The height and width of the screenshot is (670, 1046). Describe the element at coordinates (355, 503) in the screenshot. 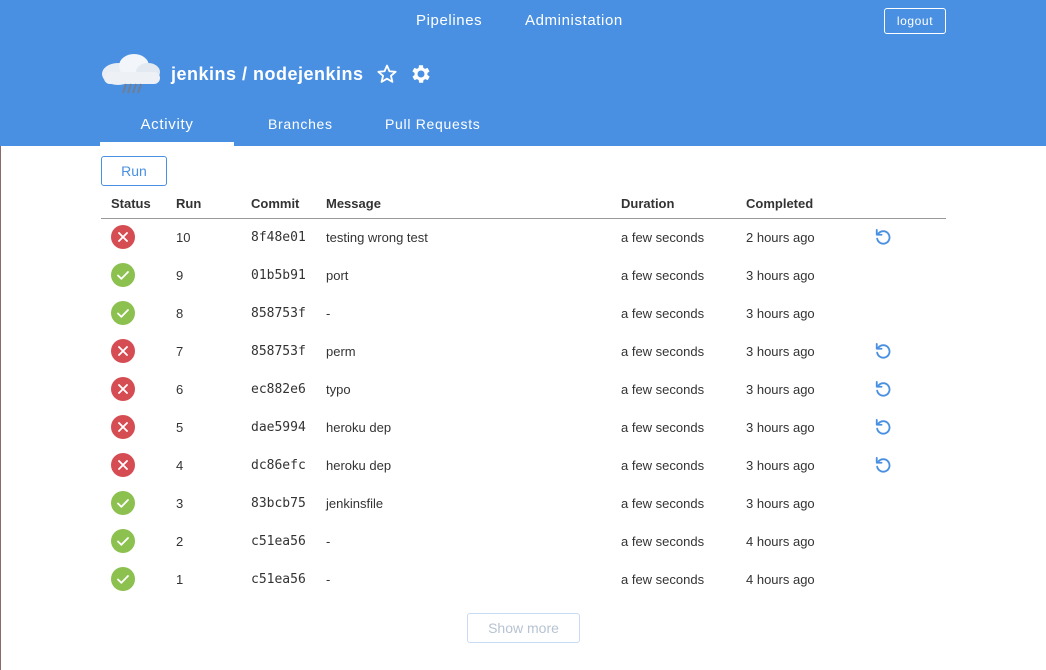

I see `commit-message: jenkinsfile` at that location.